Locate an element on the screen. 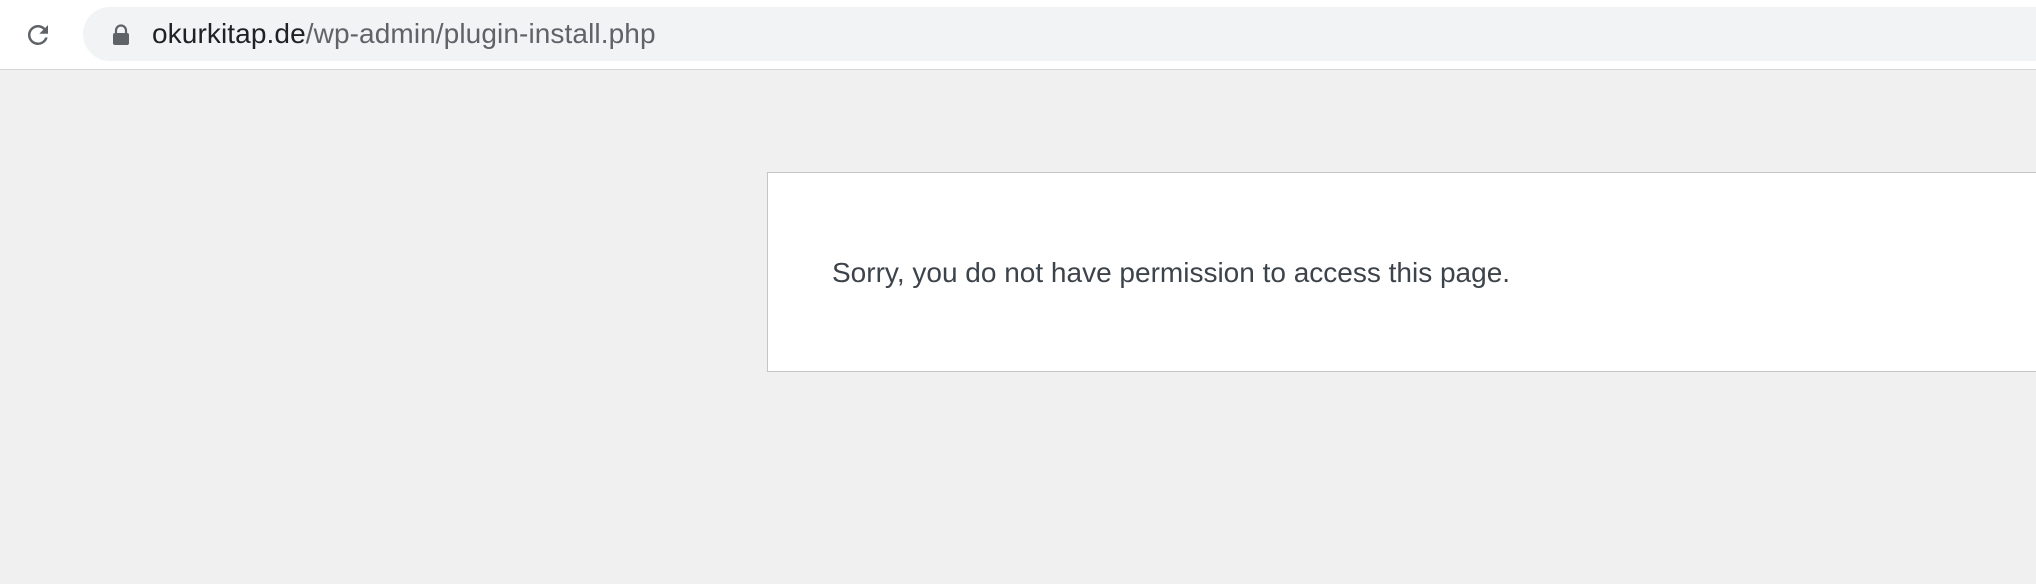 Image resolution: width=2036 pixels, height=584 pixels. lock-icon is located at coordinates (121, 34).